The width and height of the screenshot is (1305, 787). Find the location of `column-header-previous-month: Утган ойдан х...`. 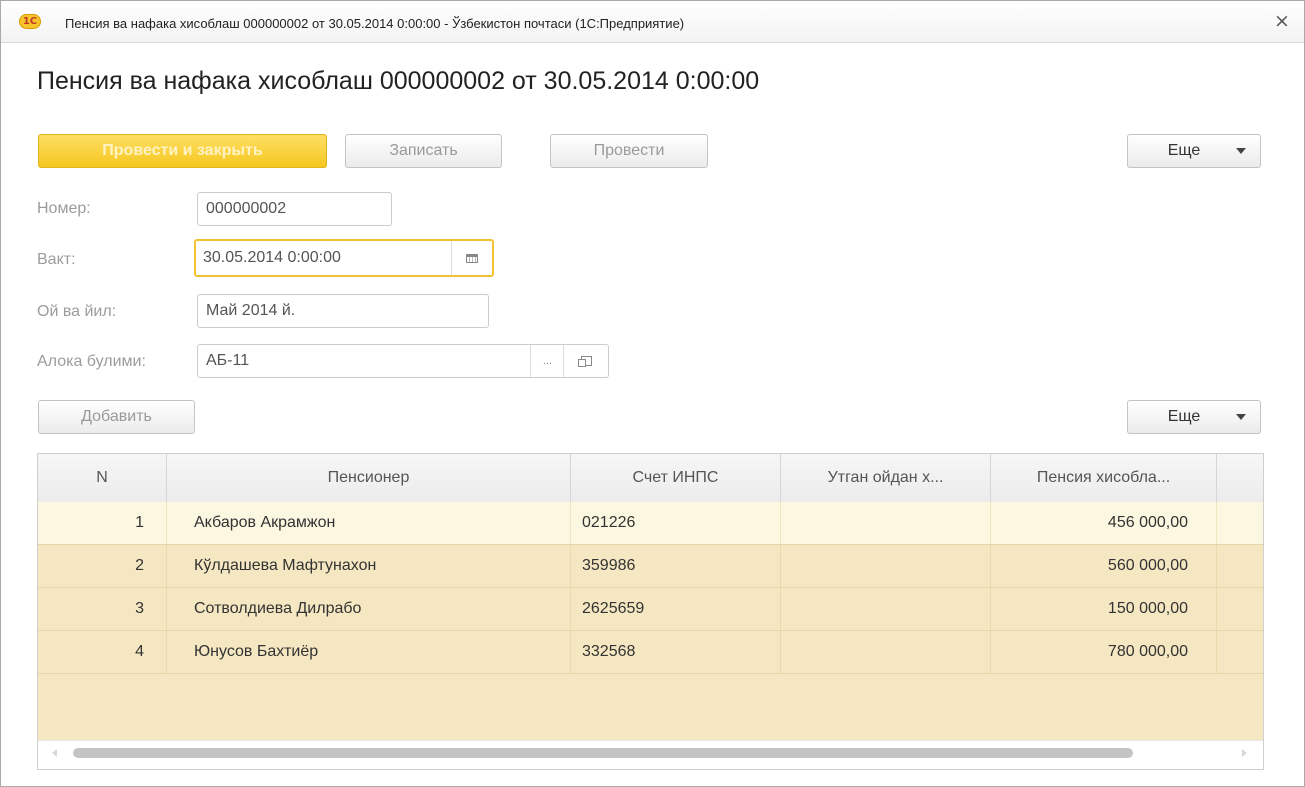

column-header-previous-month: Утган ойдан х... is located at coordinates (886, 478).